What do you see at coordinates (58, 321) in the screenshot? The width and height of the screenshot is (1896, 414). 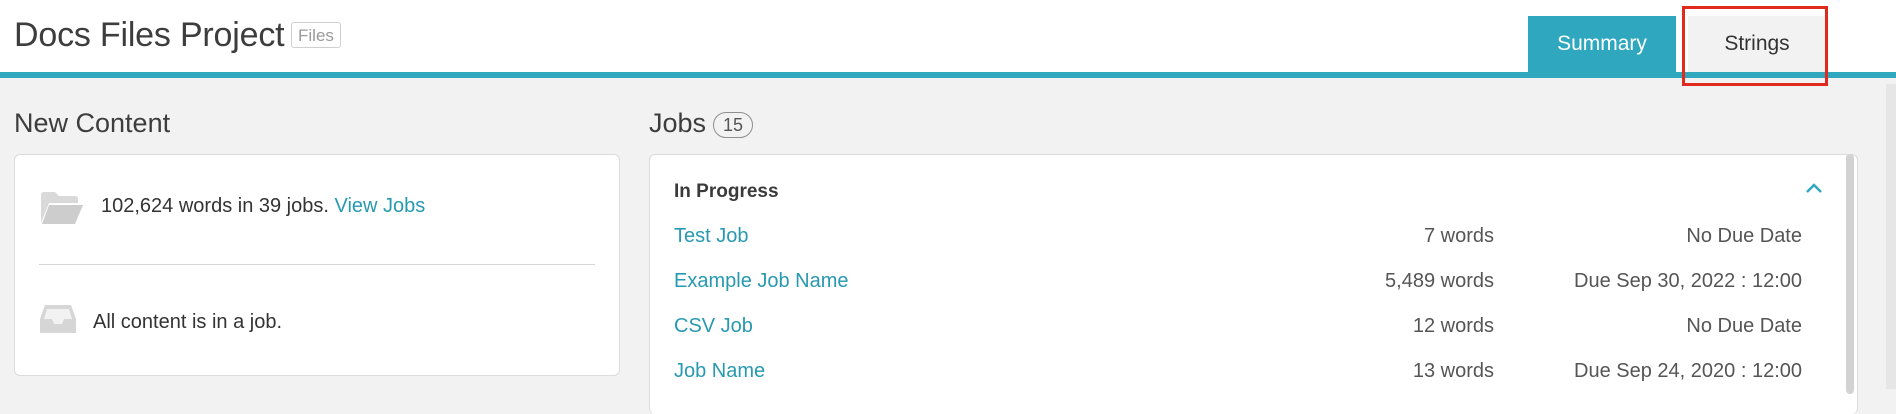 I see `inbox-tray-icon` at bounding box center [58, 321].